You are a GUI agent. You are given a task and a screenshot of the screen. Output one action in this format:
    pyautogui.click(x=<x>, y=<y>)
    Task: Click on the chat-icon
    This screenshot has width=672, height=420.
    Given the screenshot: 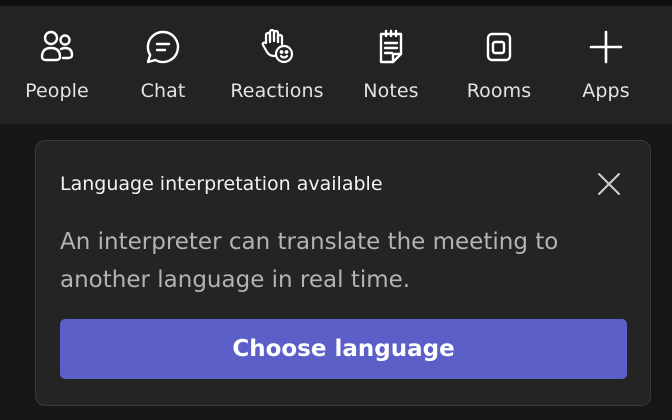 What is the action you would take?
    pyautogui.click(x=163, y=47)
    